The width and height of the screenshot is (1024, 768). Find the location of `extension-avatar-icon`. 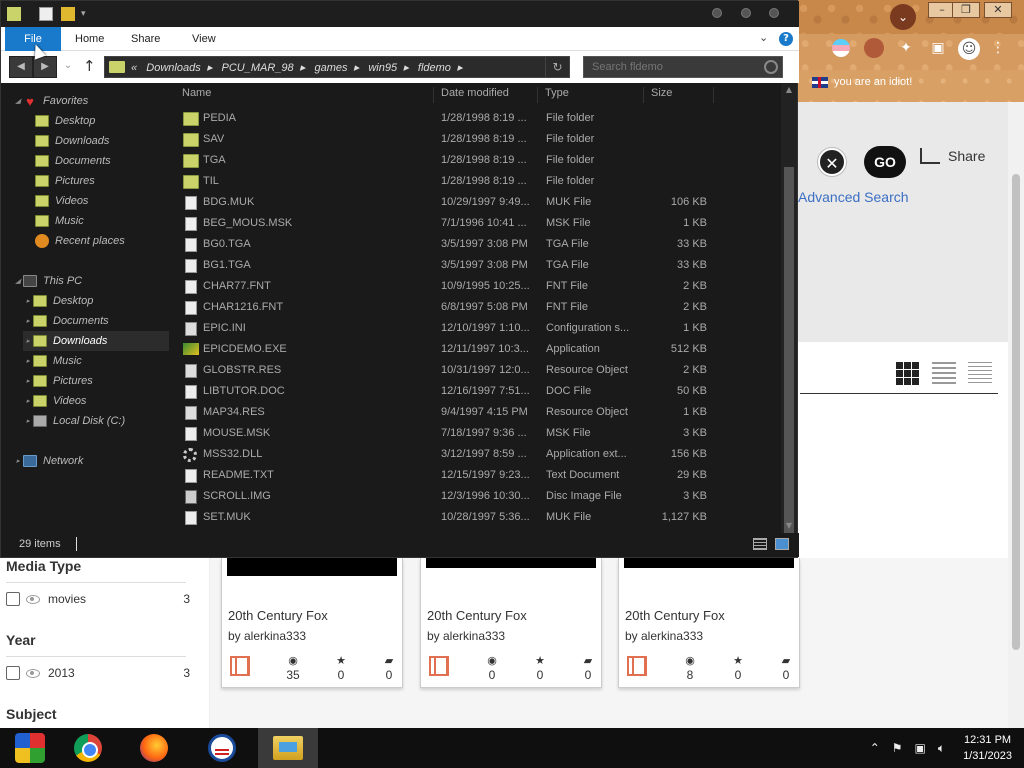

extension-avatar-icon is located at coordinates (874, 48).